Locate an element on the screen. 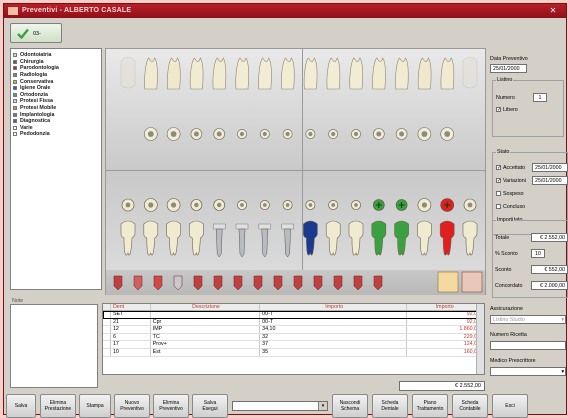 The width and height of the screenshot is (568, 418). stato-item: Sospeso is located at coordinates (510, 194).